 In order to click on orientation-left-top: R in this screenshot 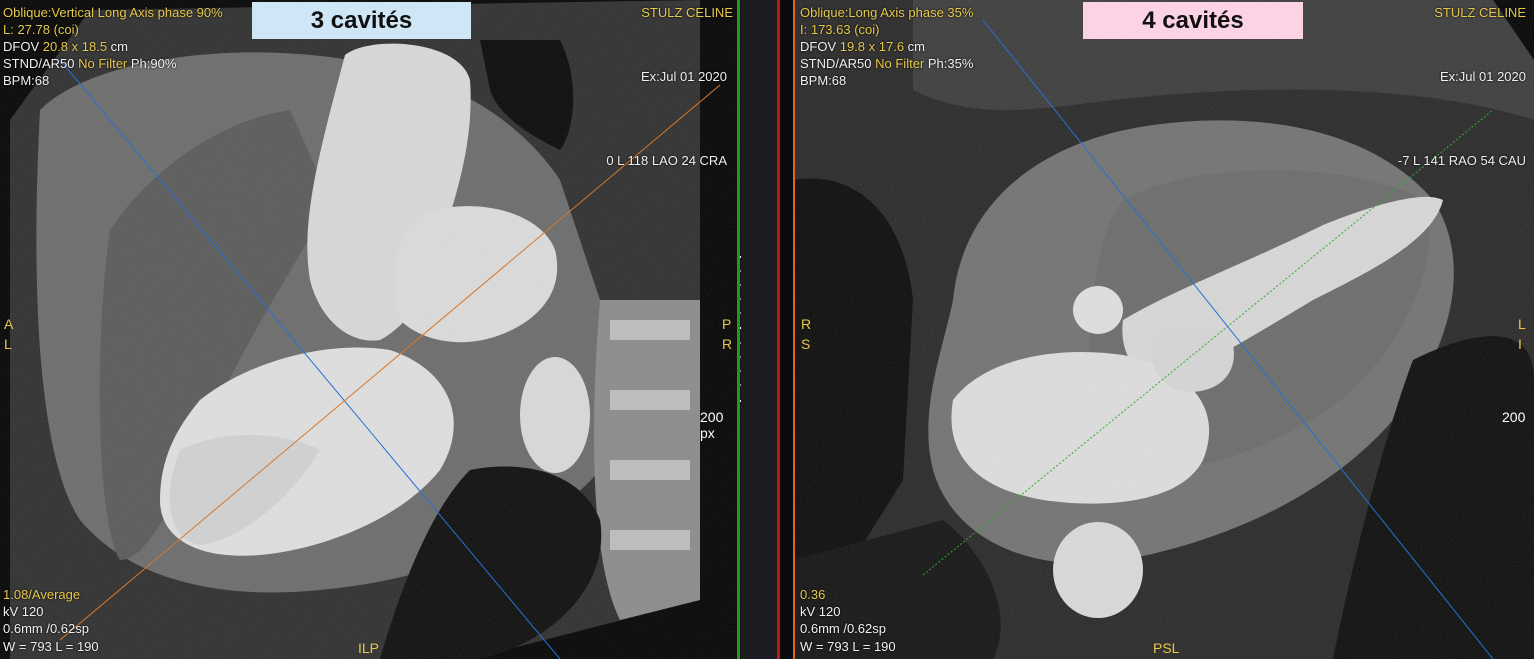, I will do `click(806, 324)`.